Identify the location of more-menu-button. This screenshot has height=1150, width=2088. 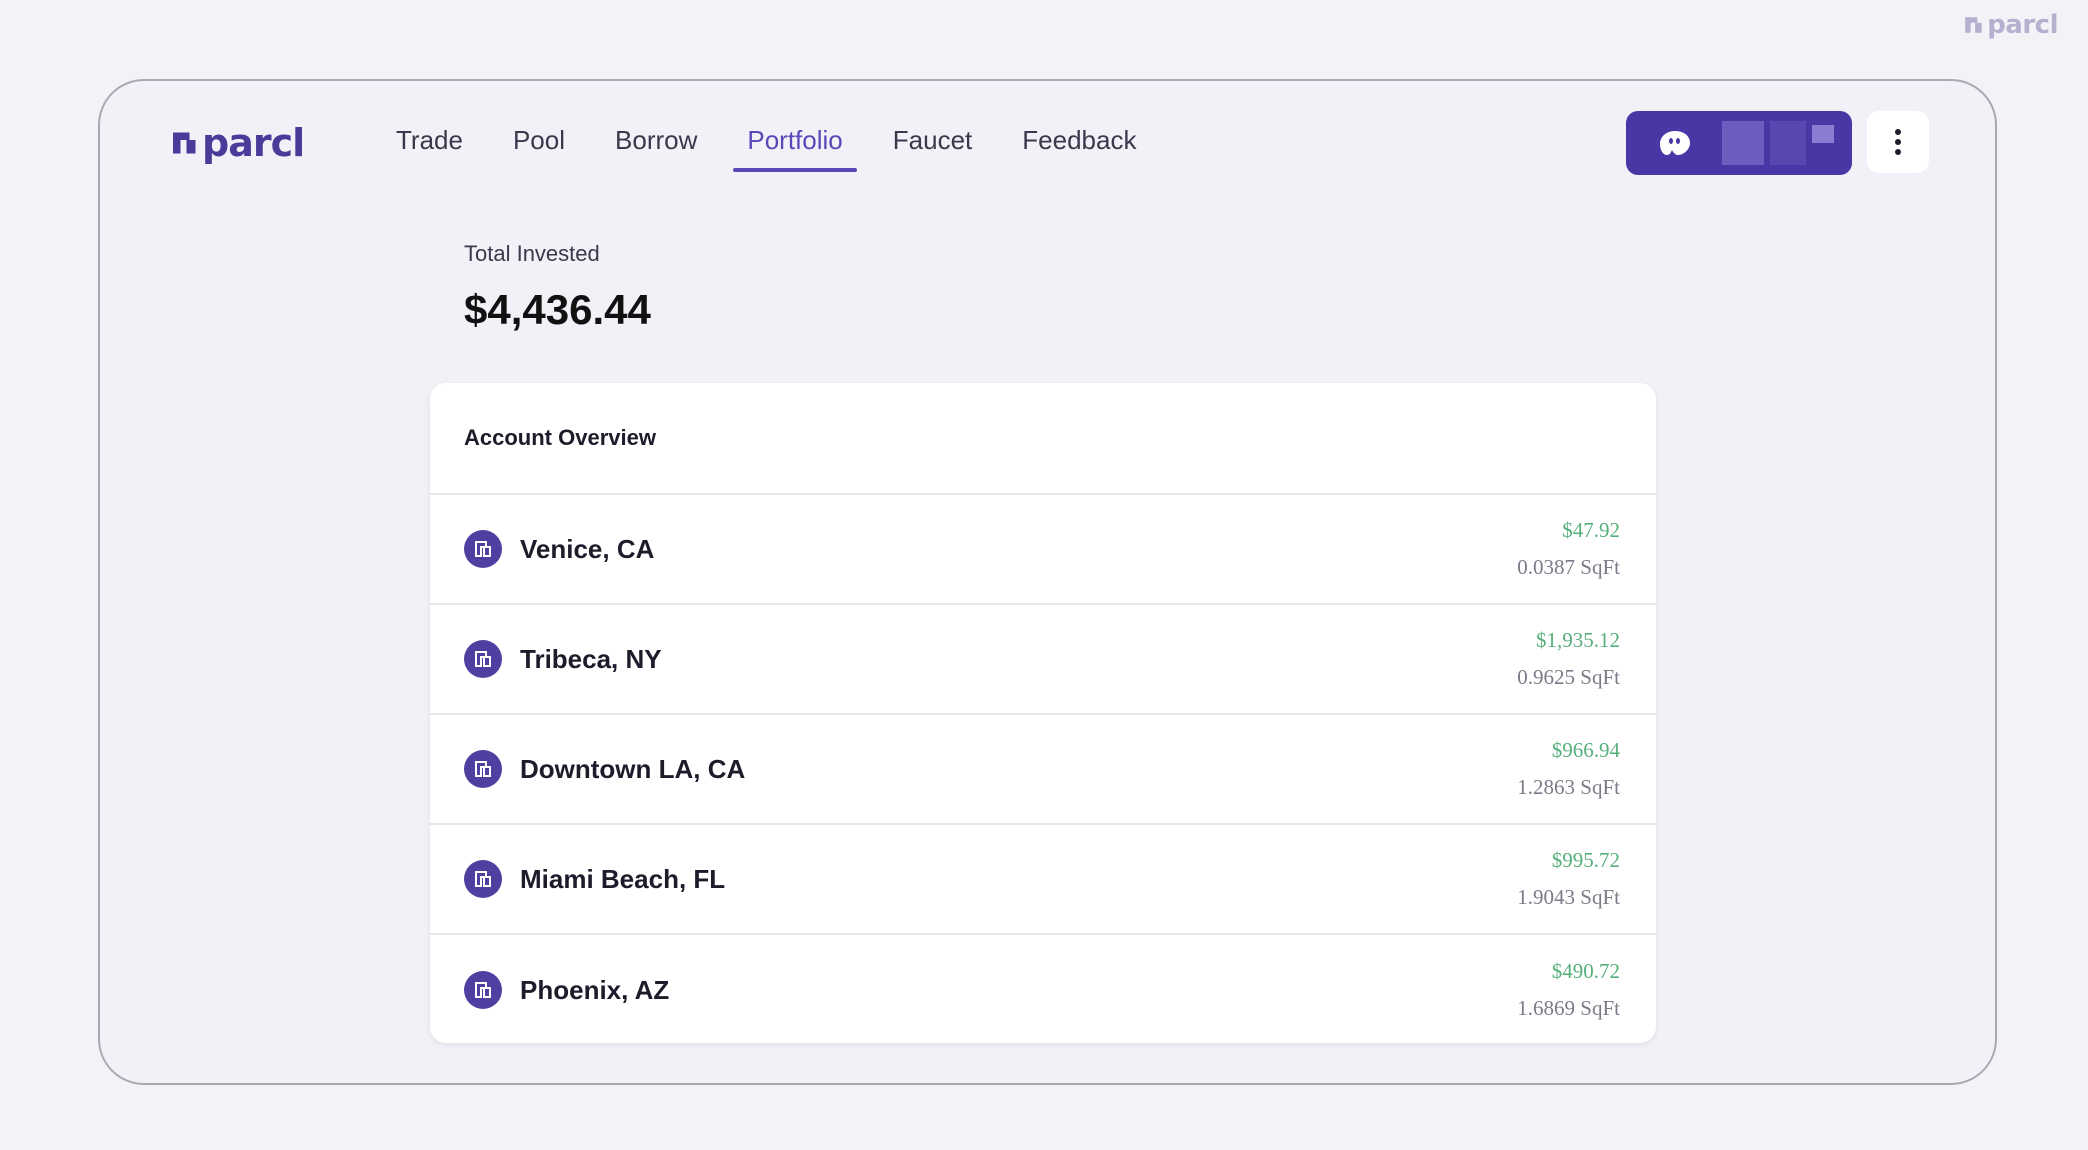
(1898, 142).